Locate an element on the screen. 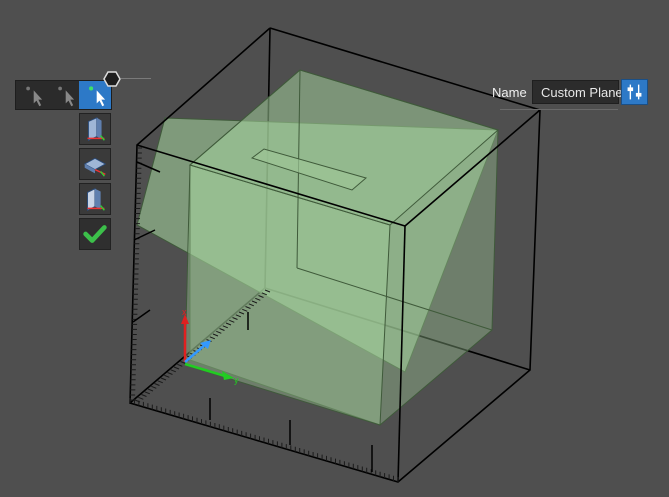 This screenshot has width=669, height=497. offset-plane-button is located at coordinates (95, 199).